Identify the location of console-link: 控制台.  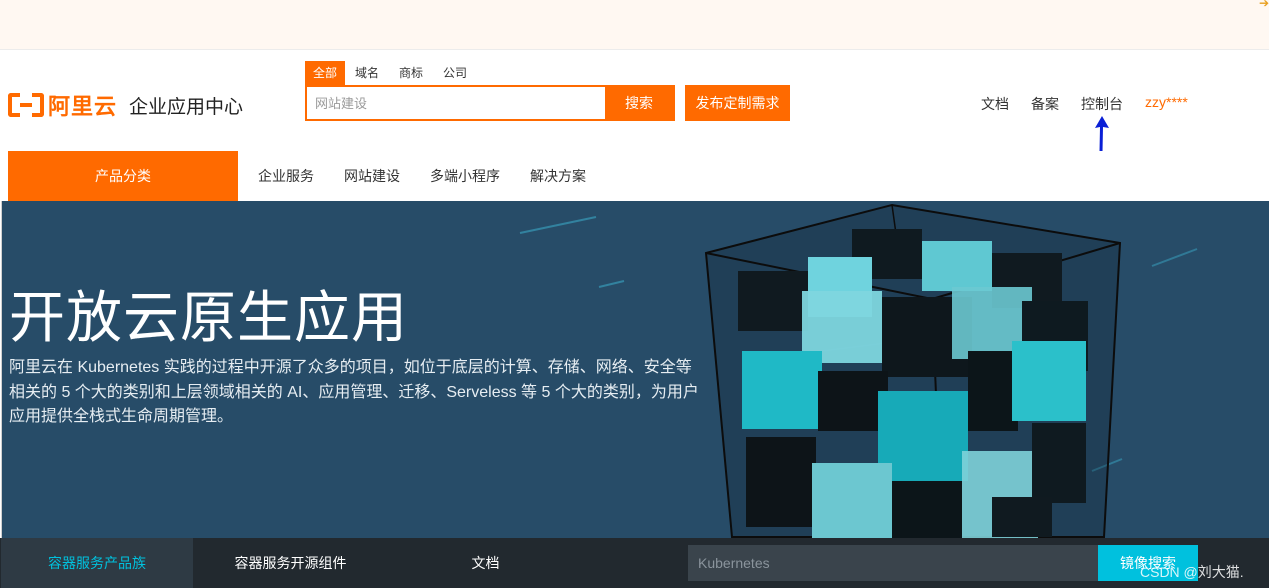
(1102, 104).